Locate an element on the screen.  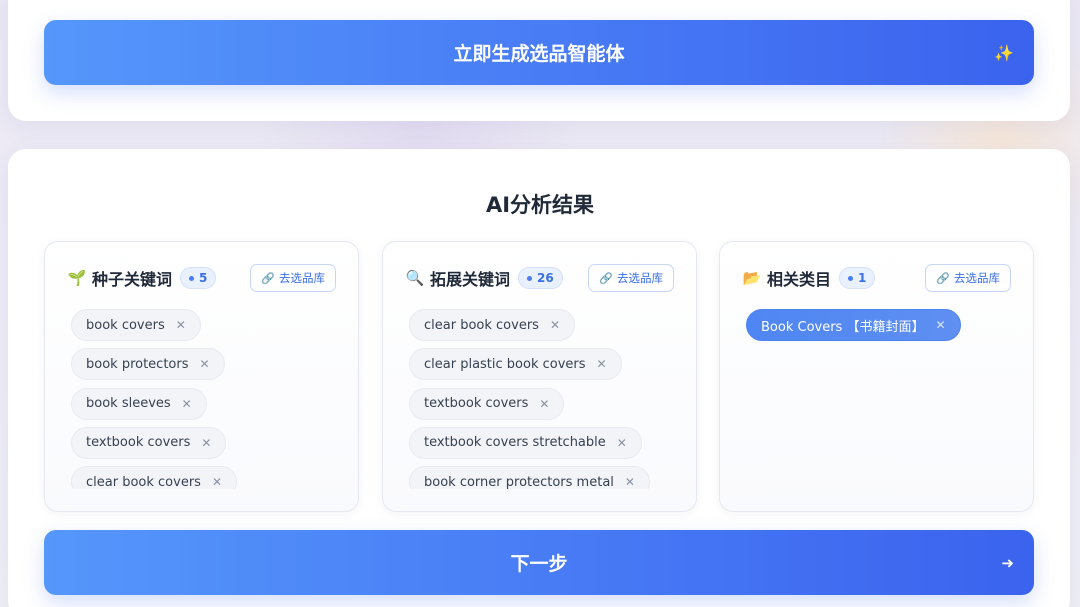
magnifier-icon: 🔍 is located at coordinates (415, 278).